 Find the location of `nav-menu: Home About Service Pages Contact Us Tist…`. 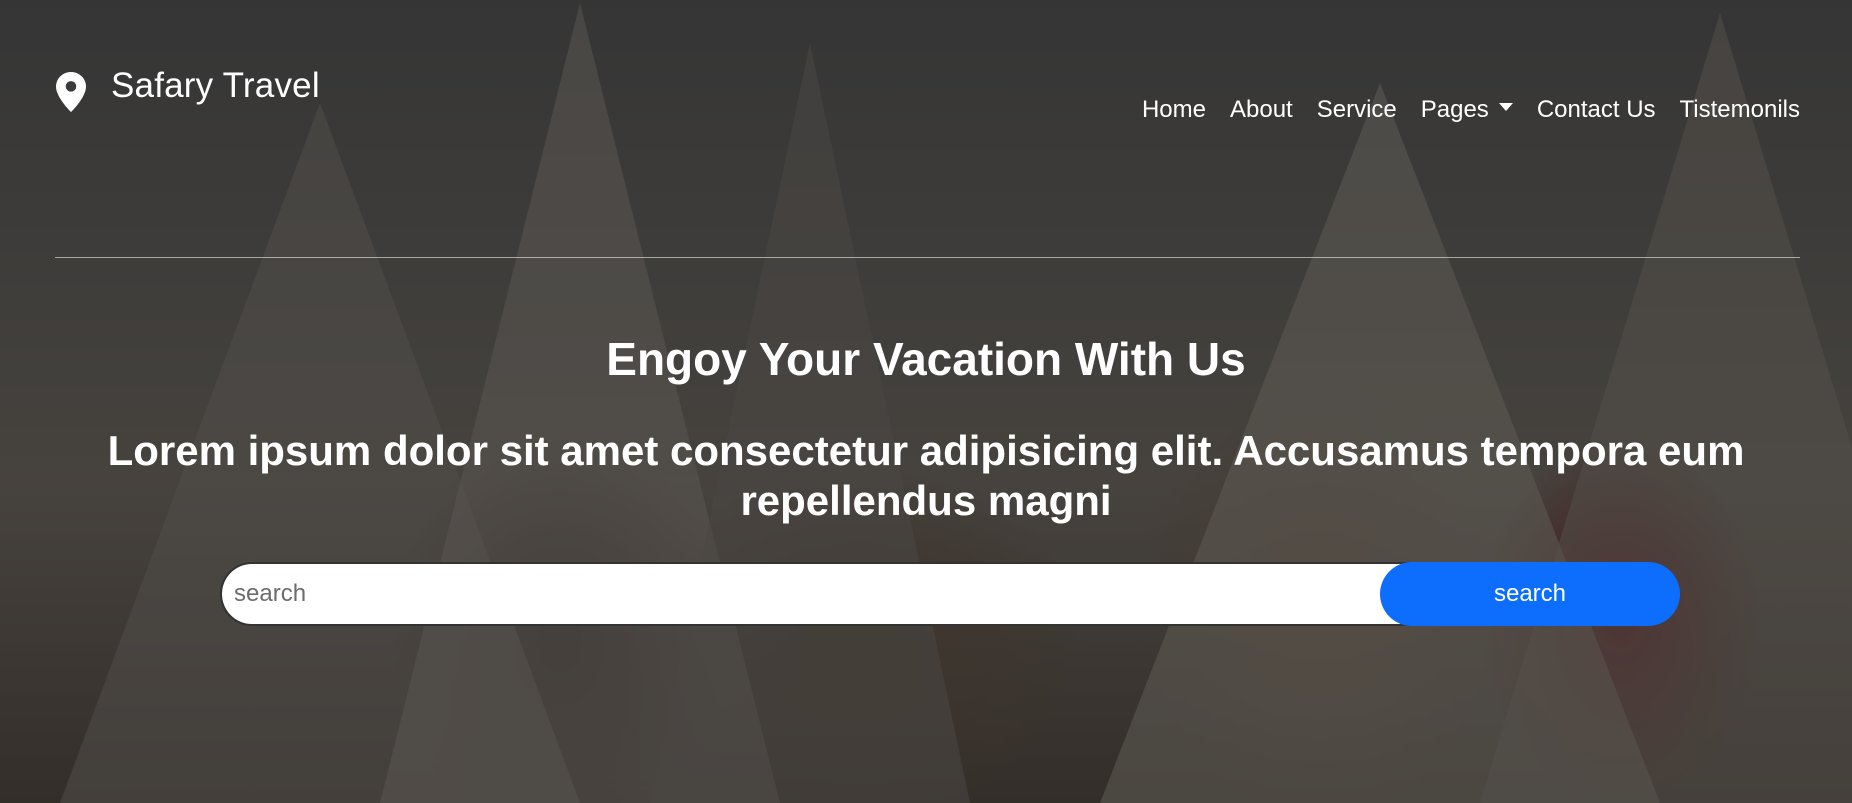

nav-menu: Home About Service Pages Contact Us Tist… is located at coordinates (1471, 110).